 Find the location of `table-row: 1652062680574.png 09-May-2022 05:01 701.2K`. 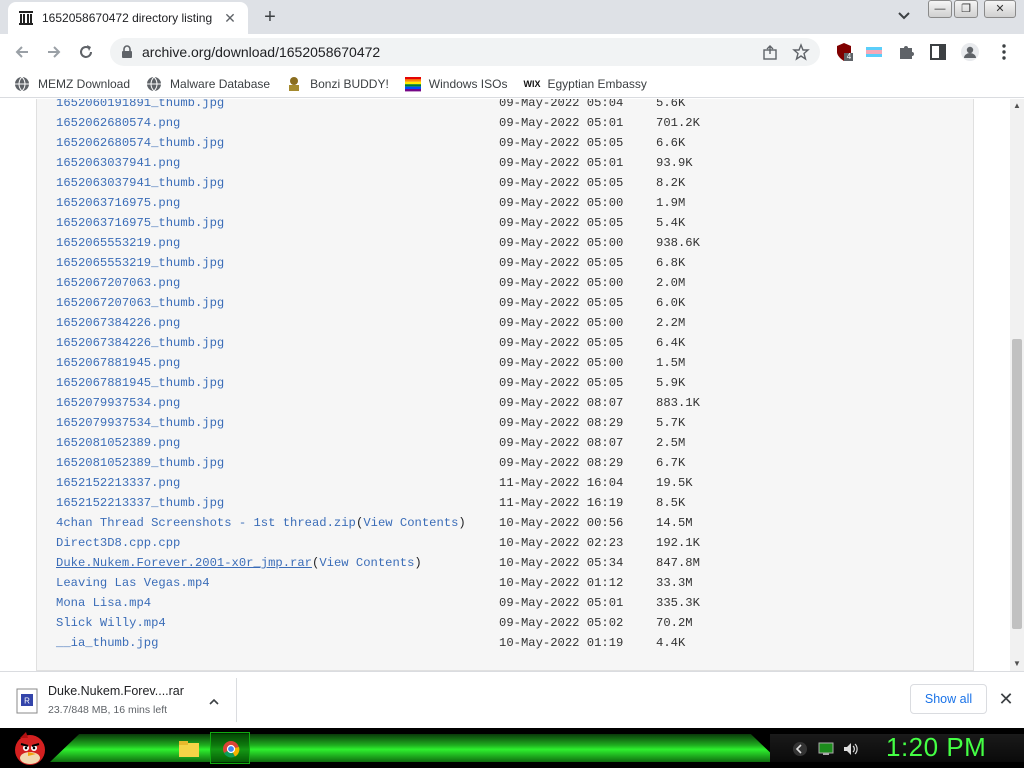

table-row: 1652062680574.png 09-May-2022 05:01 701.2K is located at coordinates (506, 123).